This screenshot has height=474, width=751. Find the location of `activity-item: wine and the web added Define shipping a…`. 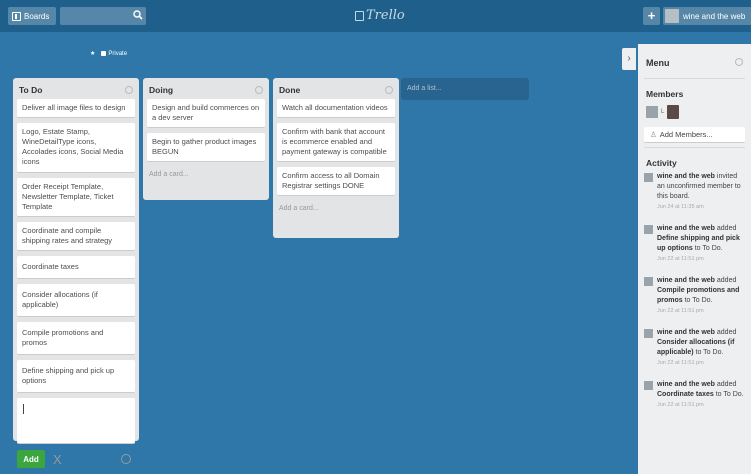

activity-item: wine and the web added Define shipping a… is located at coordinates (694, 244).